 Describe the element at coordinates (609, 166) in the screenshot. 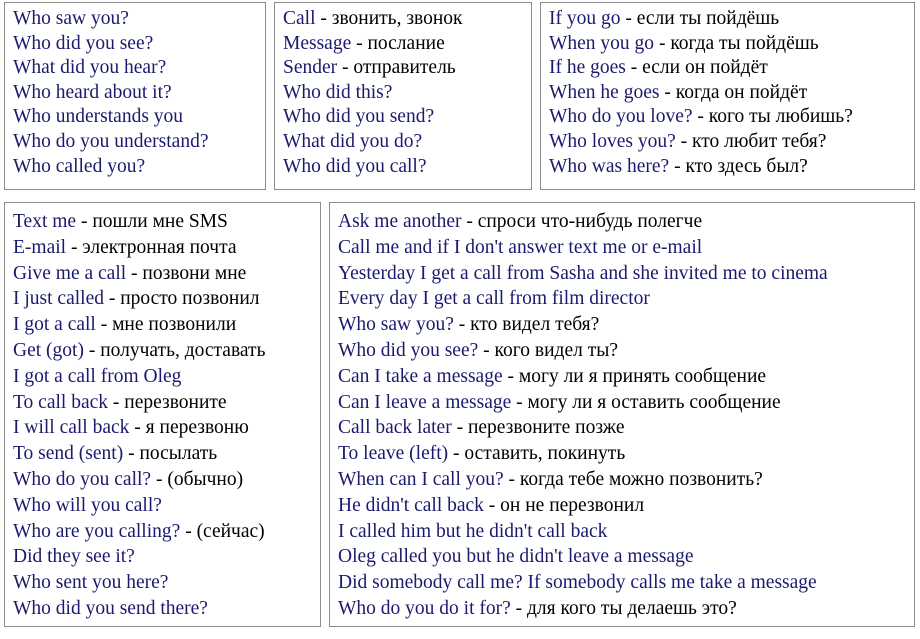

I see `phrase-english: Who was here?` at that location.